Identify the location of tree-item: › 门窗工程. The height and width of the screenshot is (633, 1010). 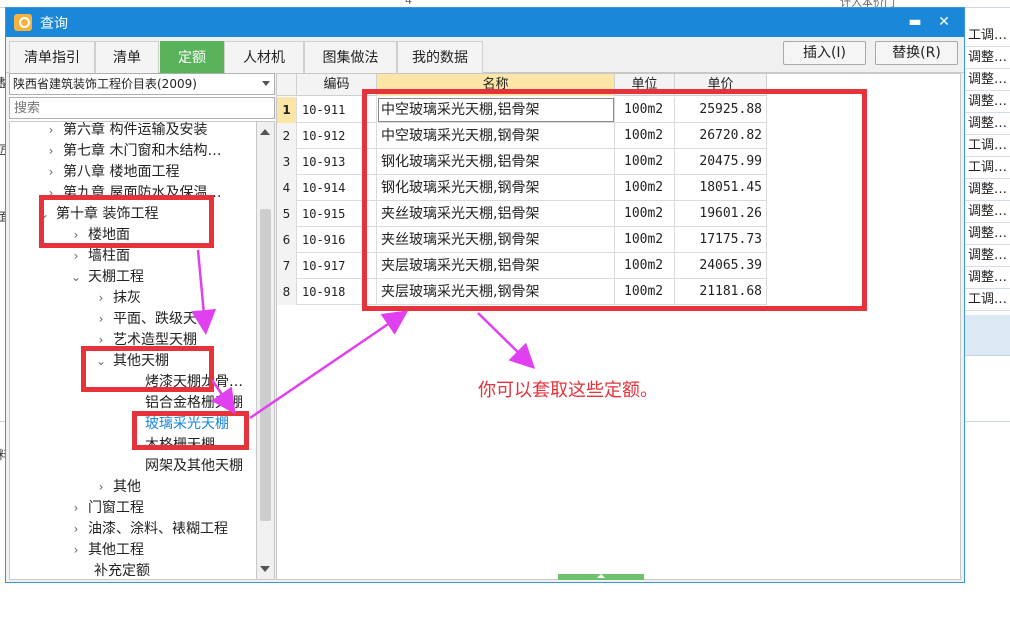
(107, 508).